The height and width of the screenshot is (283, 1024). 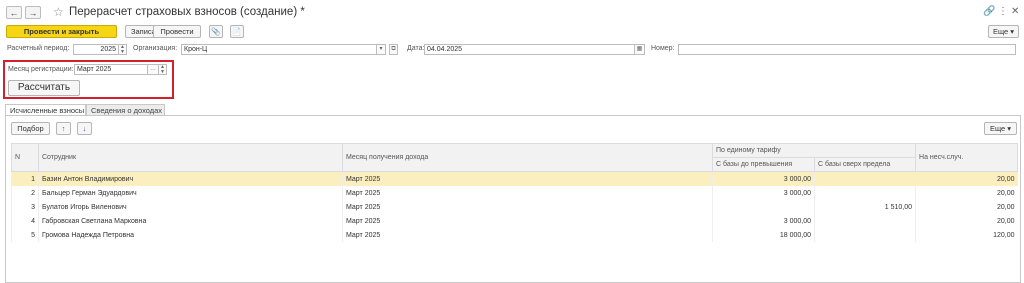 What do you see at coordinates (190, 157) in the screenshot?
I see `column-header-employee: Сотрудник` at bounding box center [190, 157].